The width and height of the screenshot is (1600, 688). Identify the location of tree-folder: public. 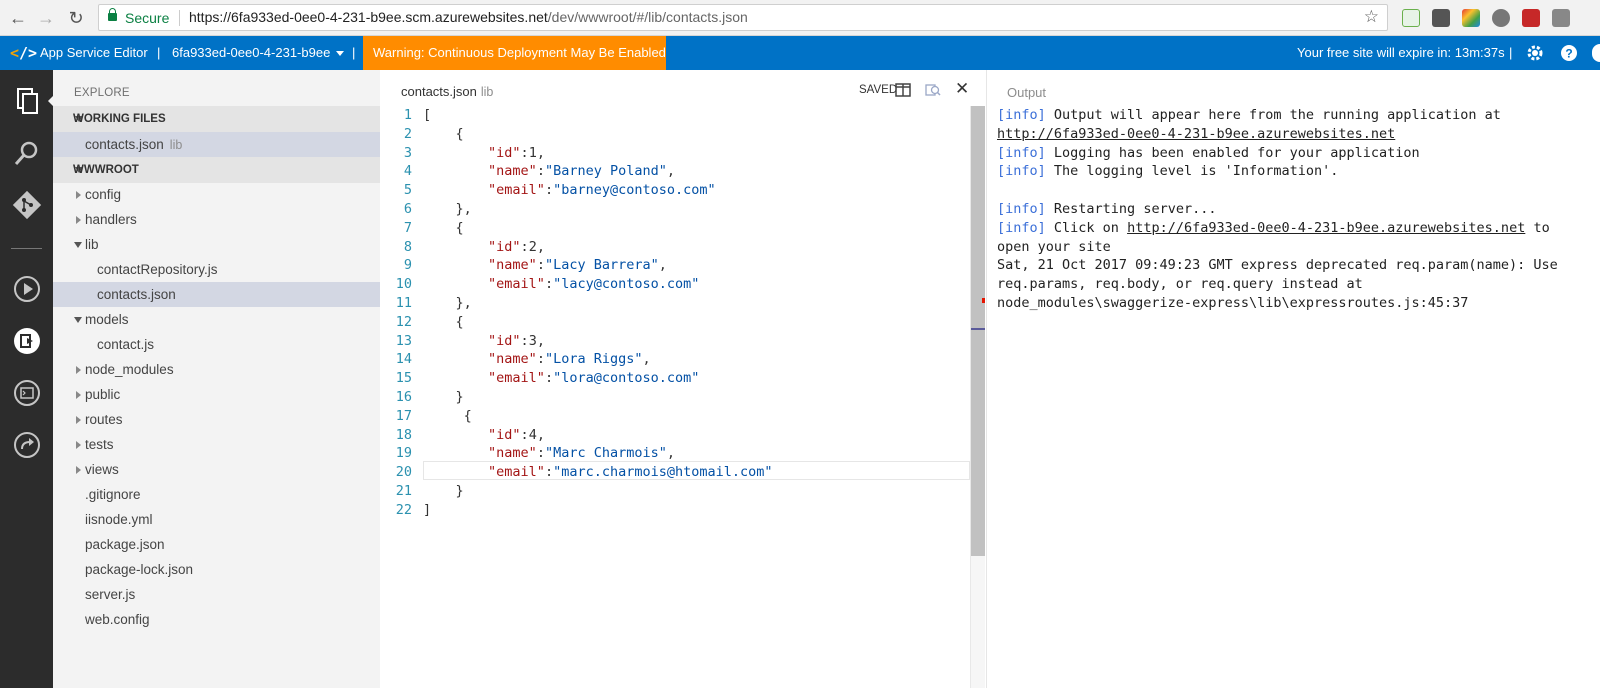
(216, 394).